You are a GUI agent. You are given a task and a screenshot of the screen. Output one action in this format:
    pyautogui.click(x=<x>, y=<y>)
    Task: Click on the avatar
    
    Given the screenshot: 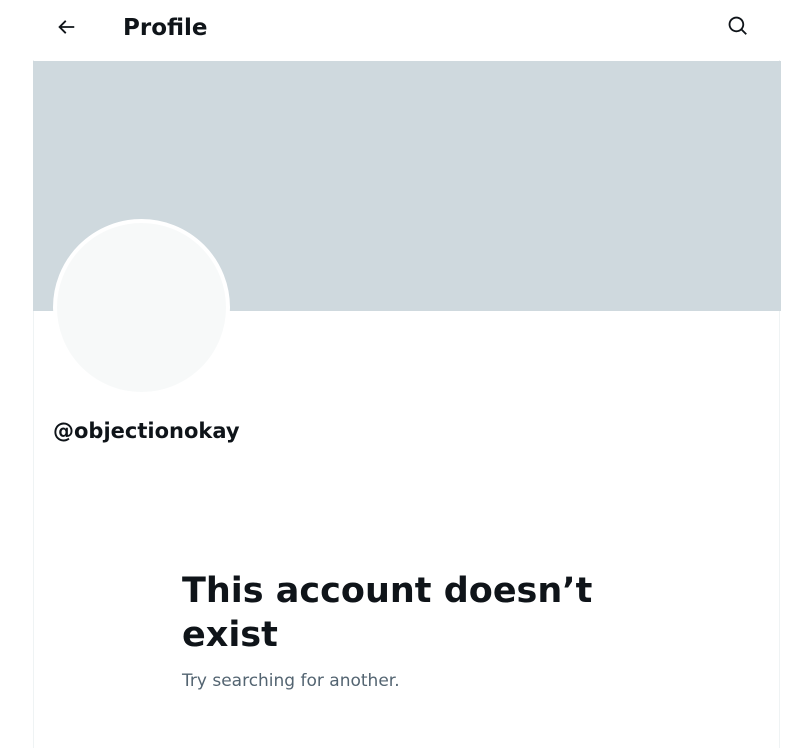 What is the action you would take?
    pyautogui.click(x=141, y=307)
    